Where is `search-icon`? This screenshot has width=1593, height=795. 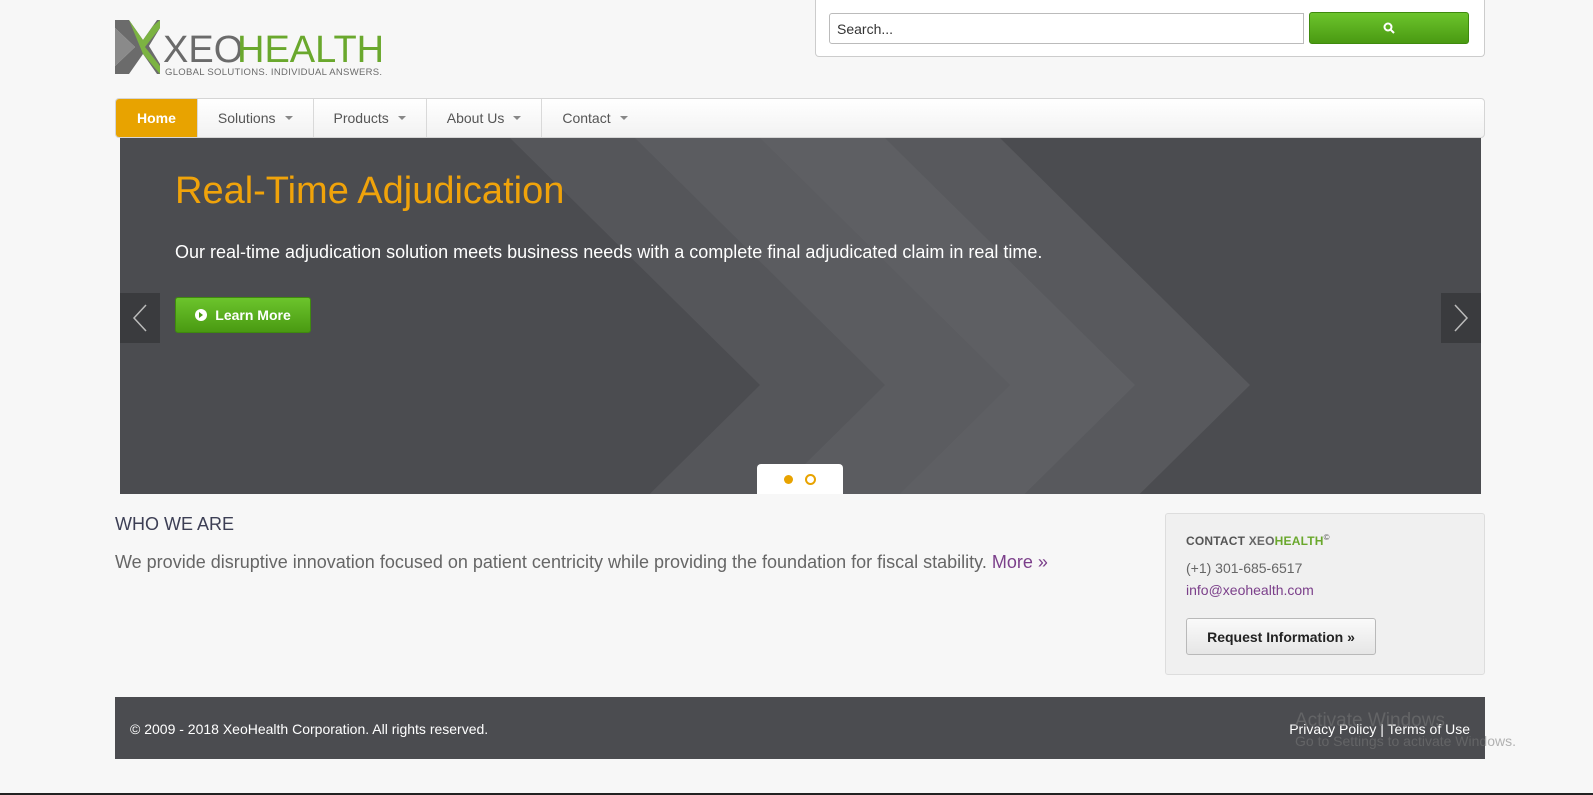 search-icon is located at coordinates (1389, 28).